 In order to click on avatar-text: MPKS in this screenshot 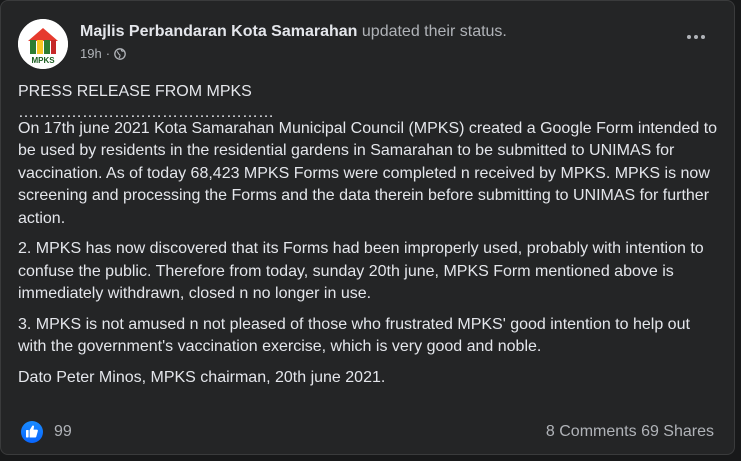, I will do `click(43, 60)`.